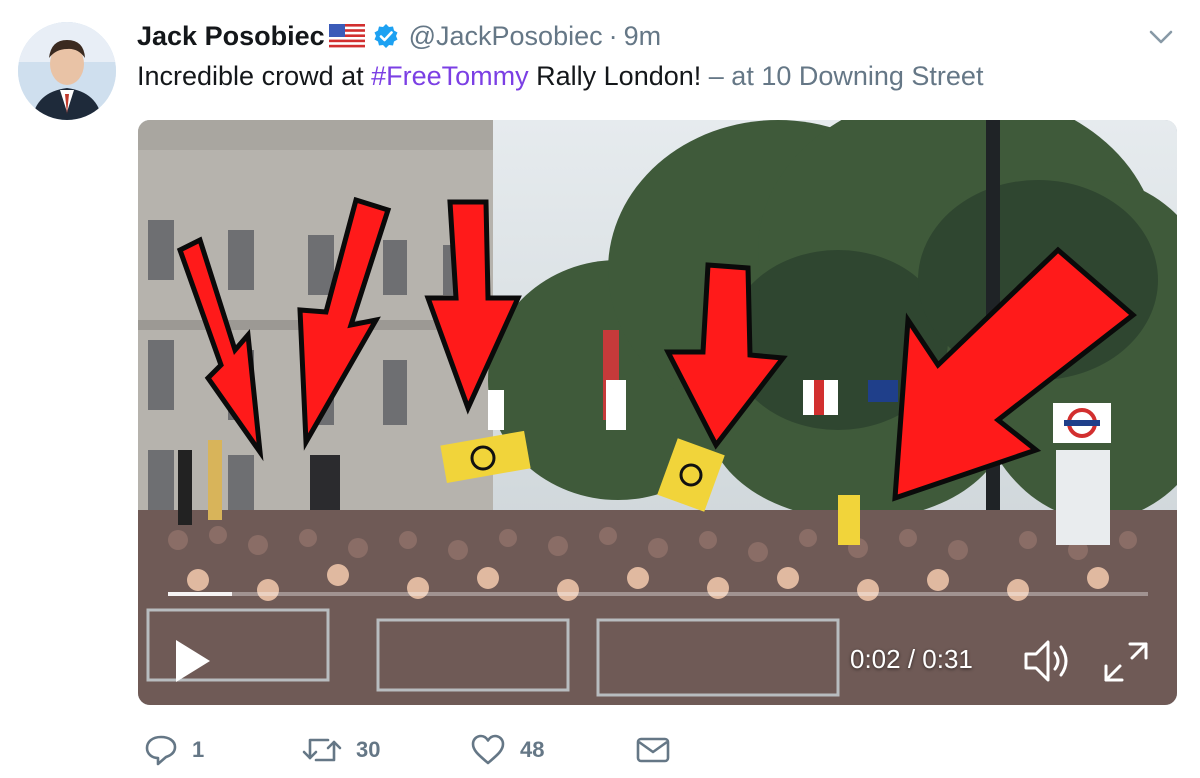 This screenshot has width=1200, height=778. Describe the element at coordinates (911, 659) in the screenshot. I see `video-timecode: 0:02 / 0:31` at that location.